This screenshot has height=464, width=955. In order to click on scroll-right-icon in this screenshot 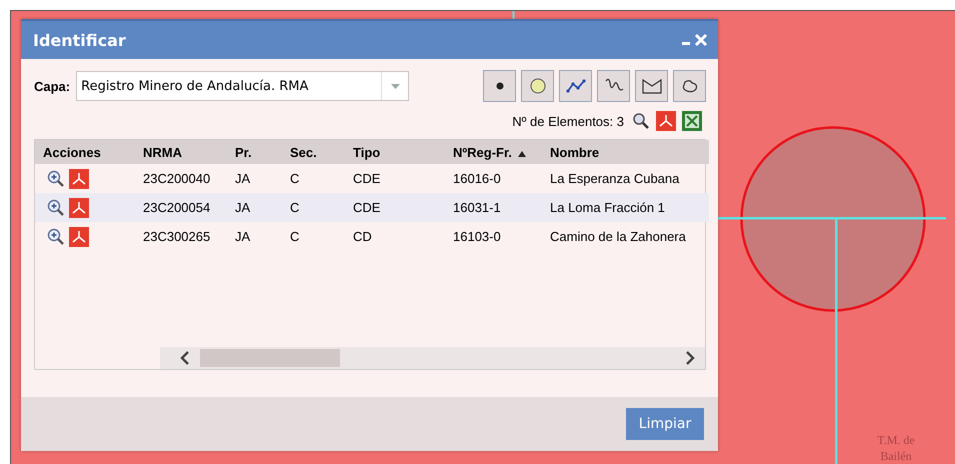, I will do `click(690, 358)`.